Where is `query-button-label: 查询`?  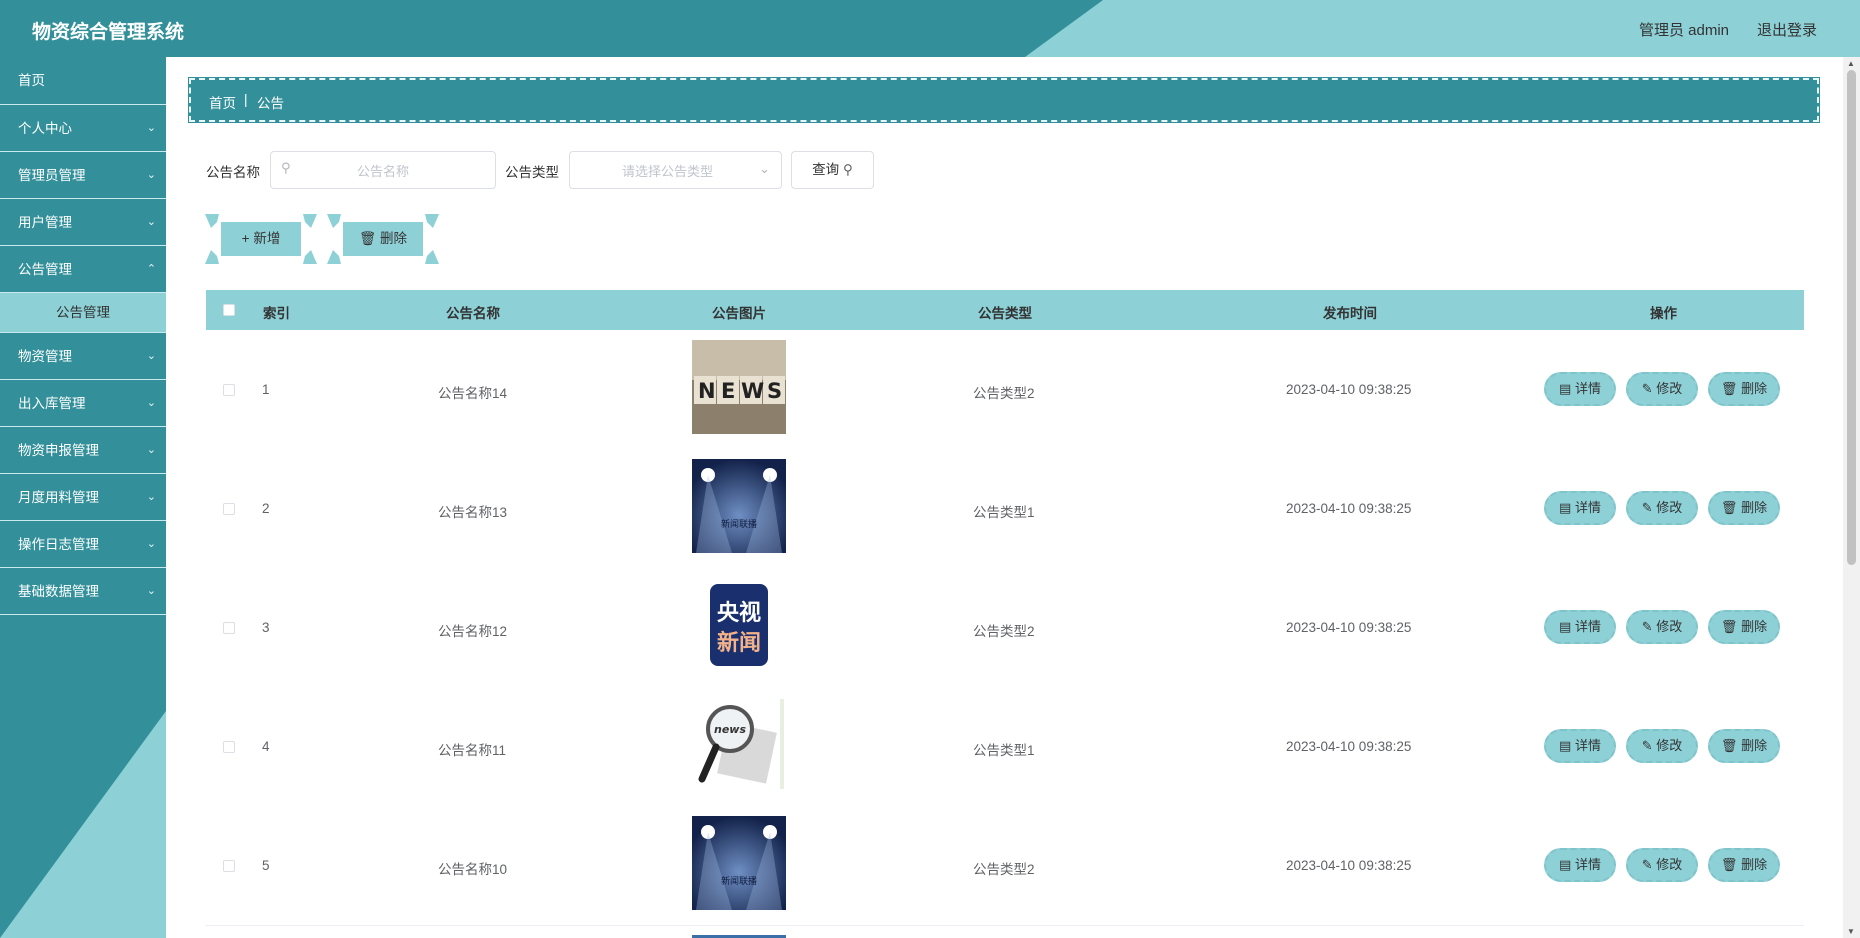
query-button-label: 查询 is located at coordinates (826, 169).